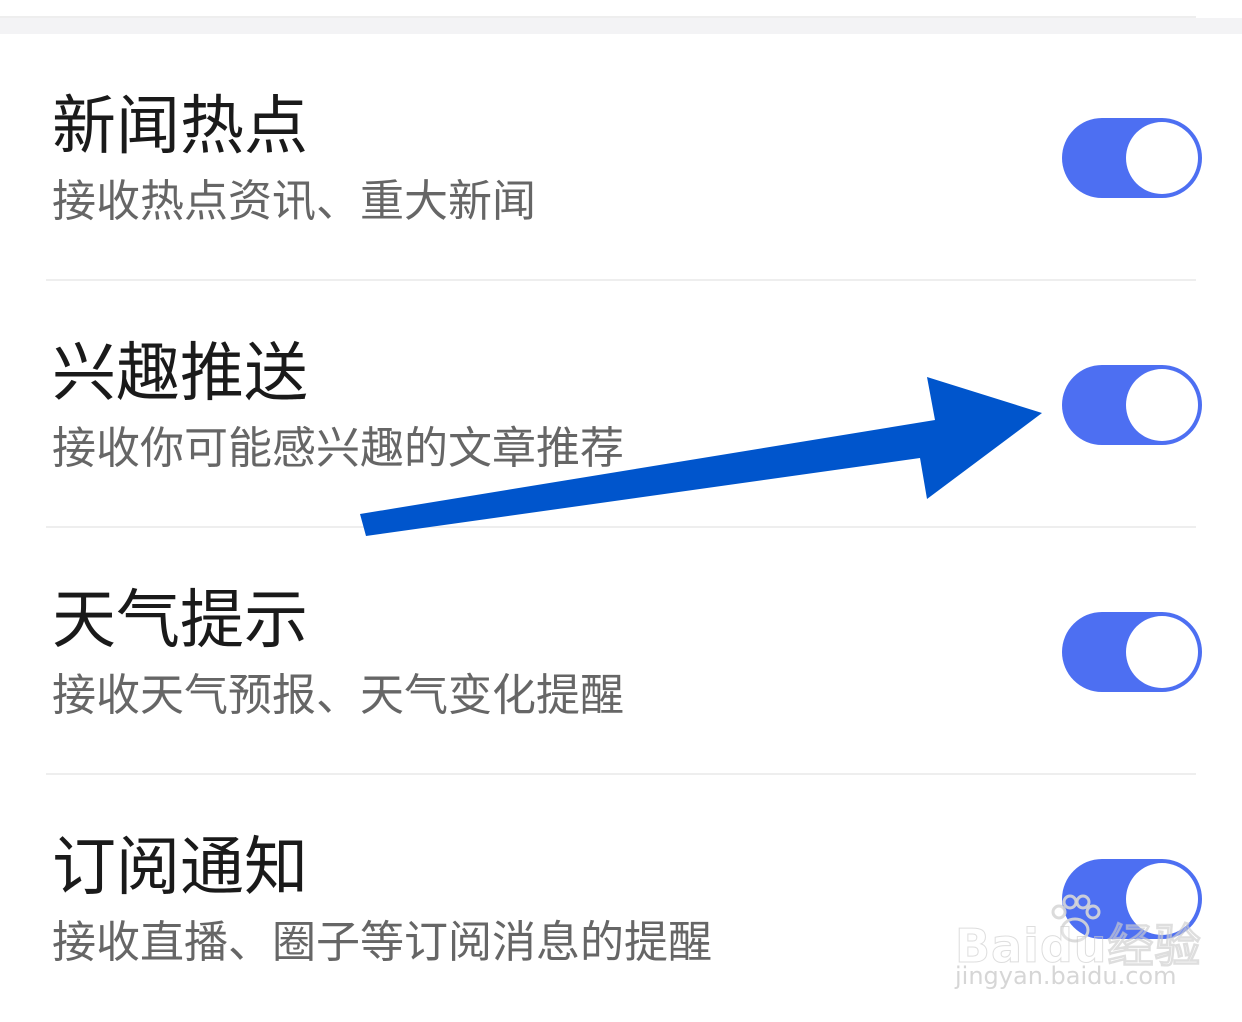  I want to click on setting-title: 兴趣推送, so click(180, 374).